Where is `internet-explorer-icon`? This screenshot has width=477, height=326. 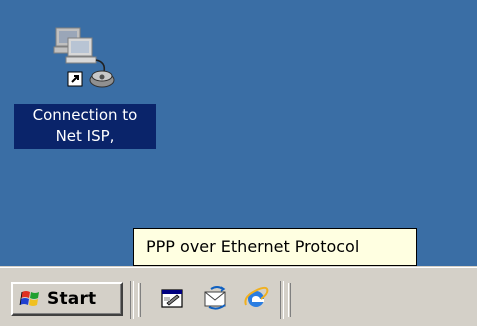
internet-explorer-icon is located at coordinates (256, 298).